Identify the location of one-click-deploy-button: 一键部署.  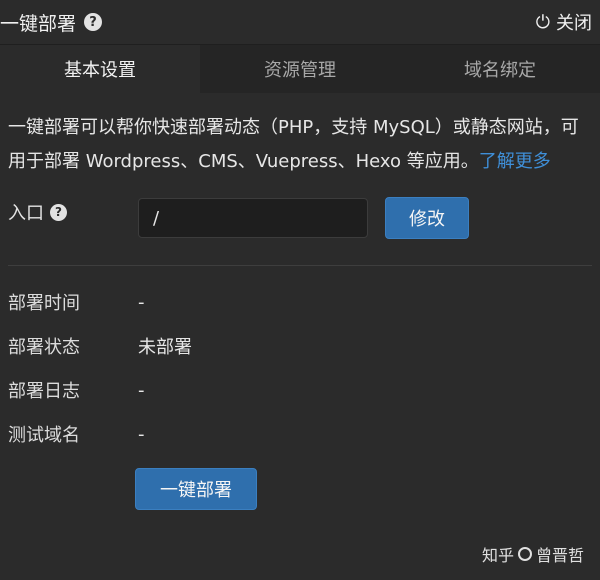
(196, 489).